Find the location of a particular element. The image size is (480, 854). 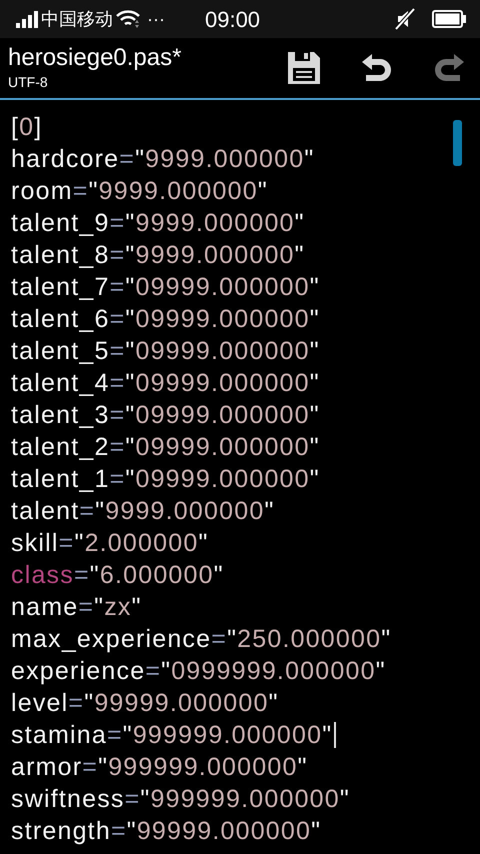

code-line: skill="2.000000" is located at coordinates (110, 543).